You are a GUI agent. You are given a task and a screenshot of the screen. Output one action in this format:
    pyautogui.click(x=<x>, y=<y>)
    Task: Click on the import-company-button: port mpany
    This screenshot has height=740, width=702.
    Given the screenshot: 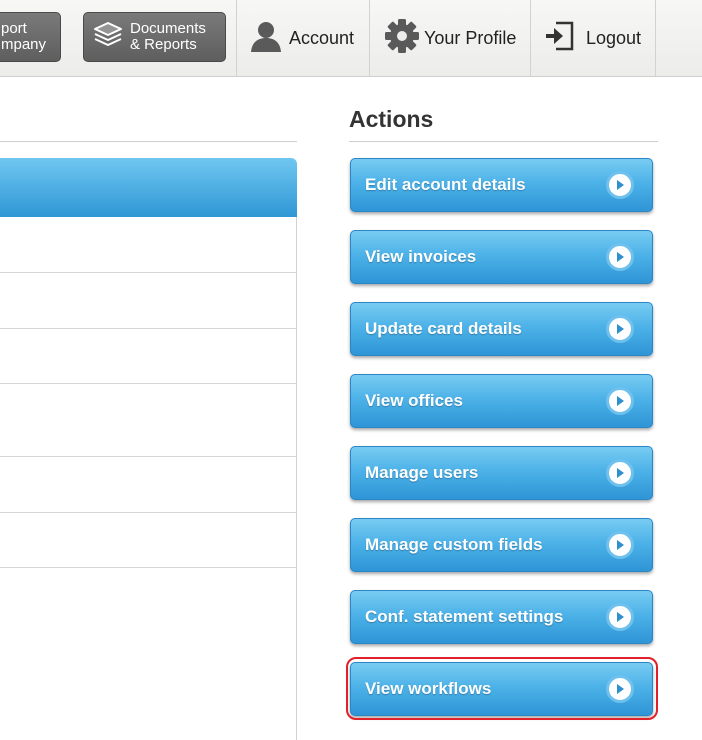 What is the action you would take?
    pyautogui.click(x=30, y=37)
    